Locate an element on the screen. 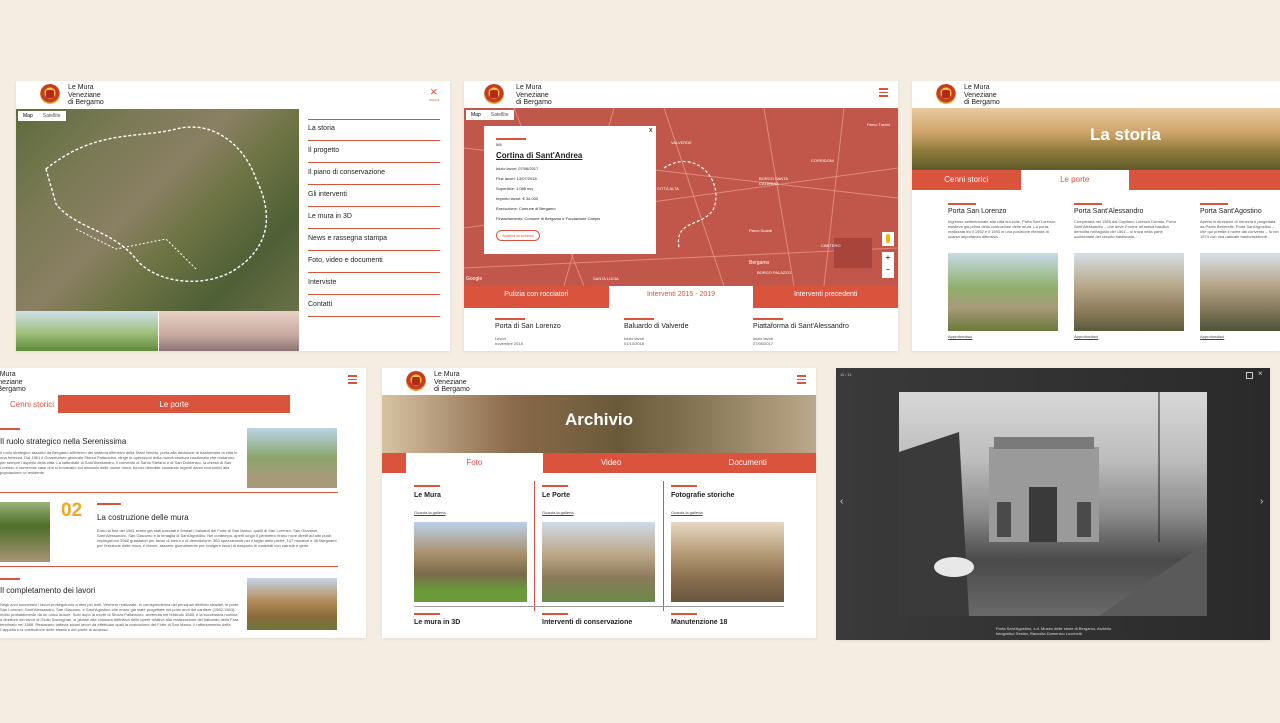 This screenshot has width=1280, height=723. satellite-map: Map Satellite is located at coordinates (157, 210).